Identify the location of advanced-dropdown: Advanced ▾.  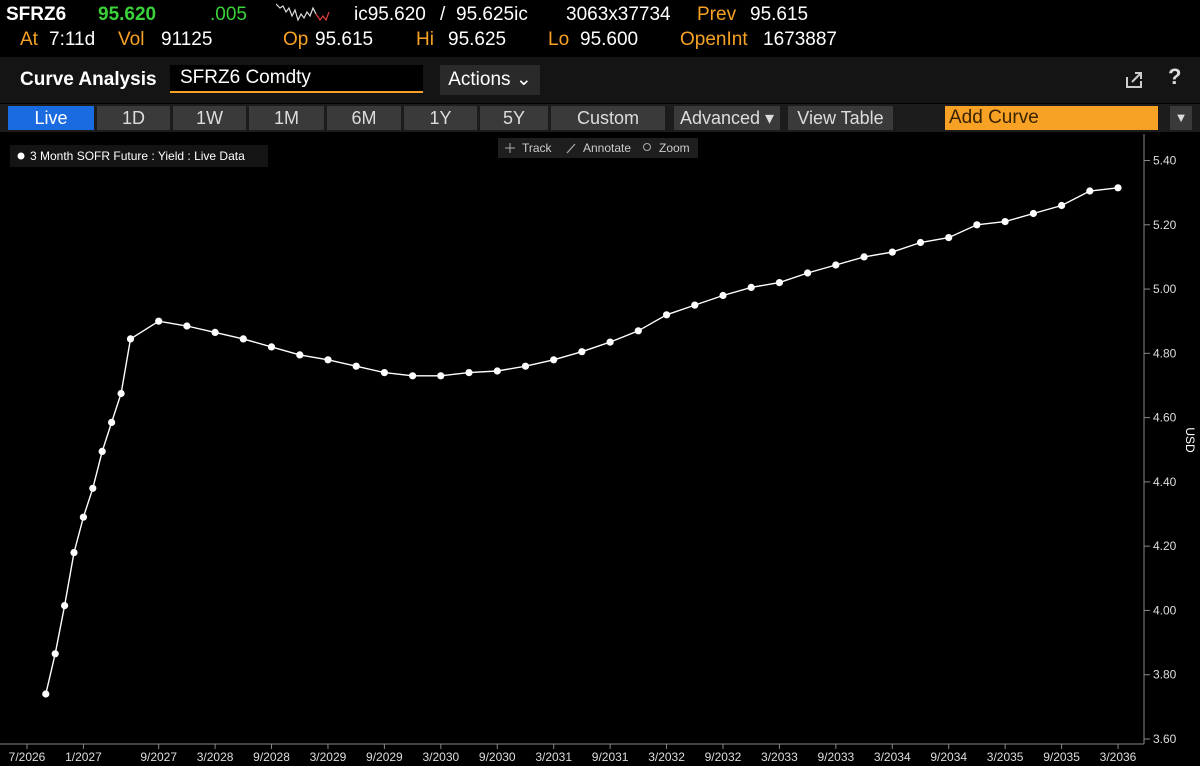
(727, 118).